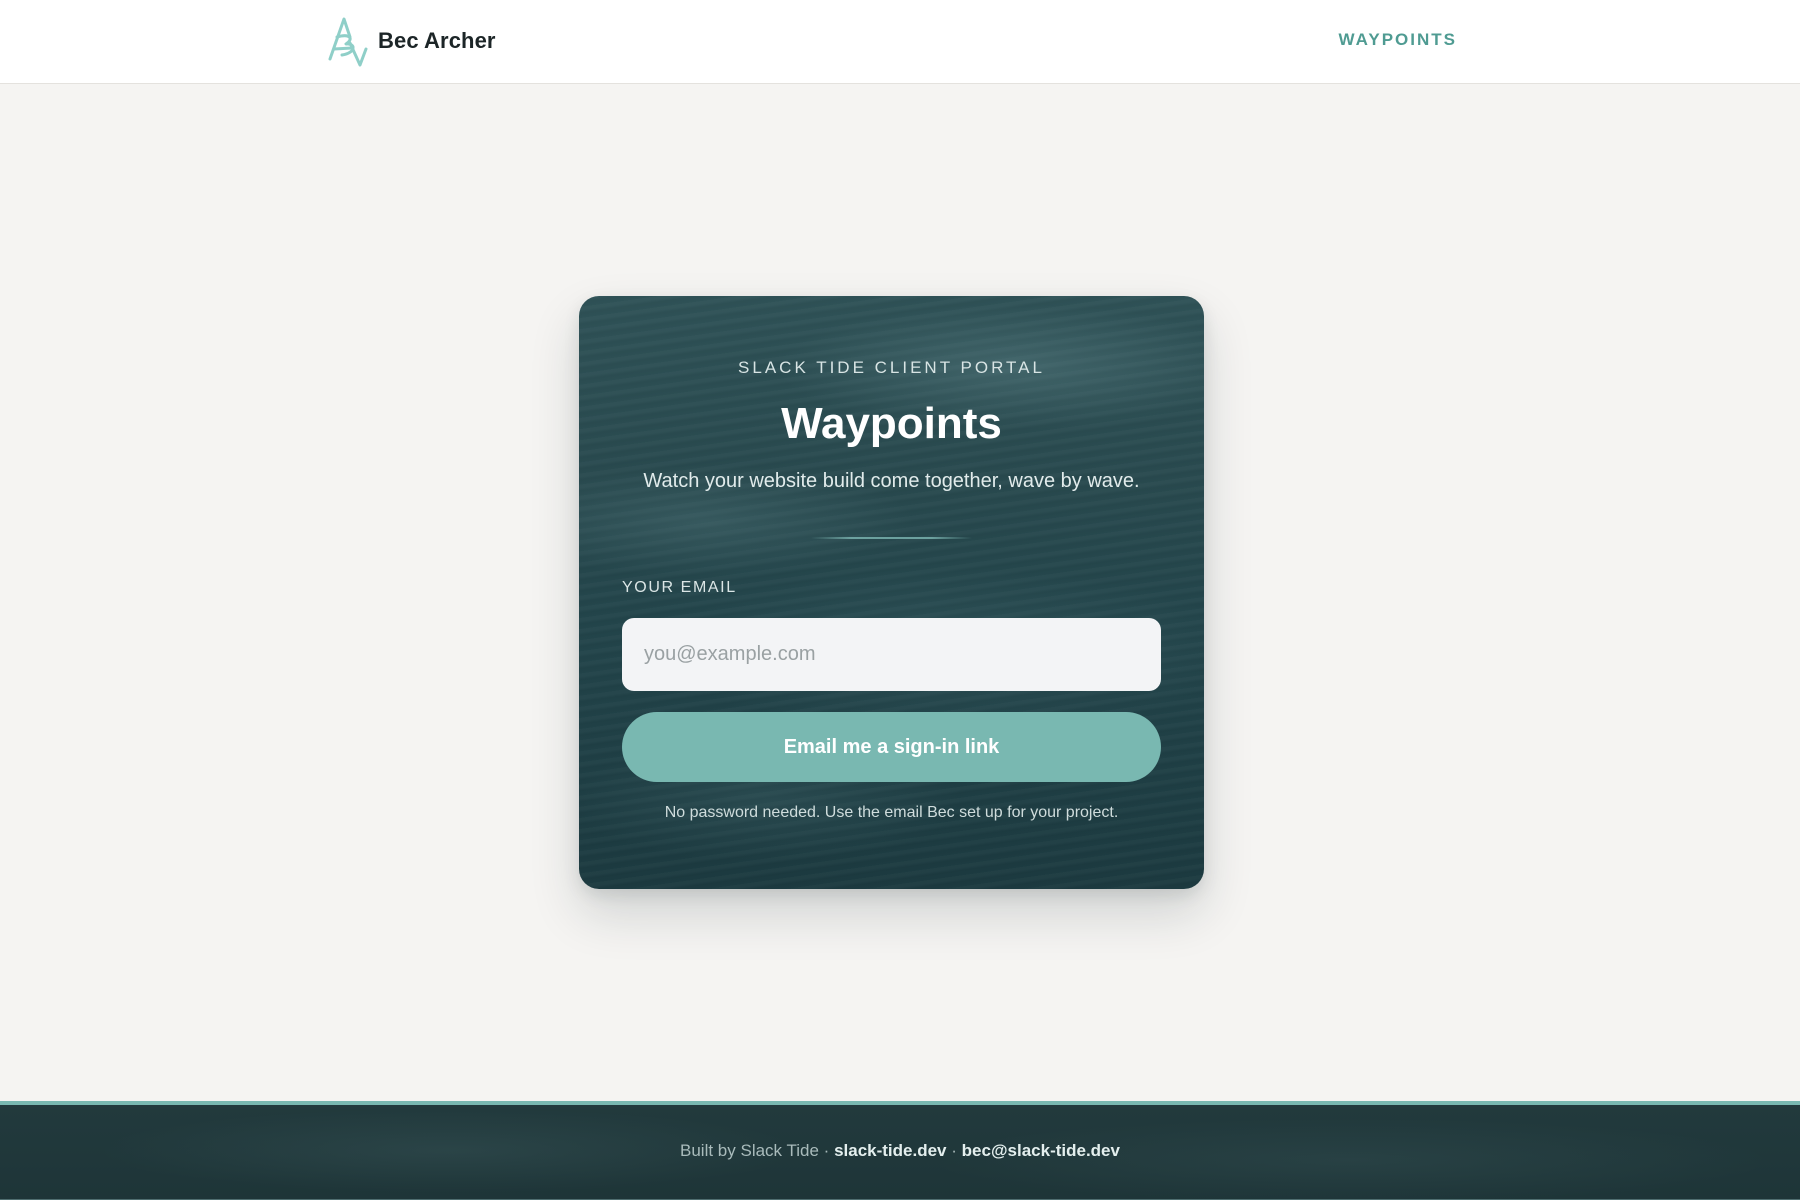 The width and height of the screenshot is (1800, 1200). I want to click on email-input, so click(891, 654).